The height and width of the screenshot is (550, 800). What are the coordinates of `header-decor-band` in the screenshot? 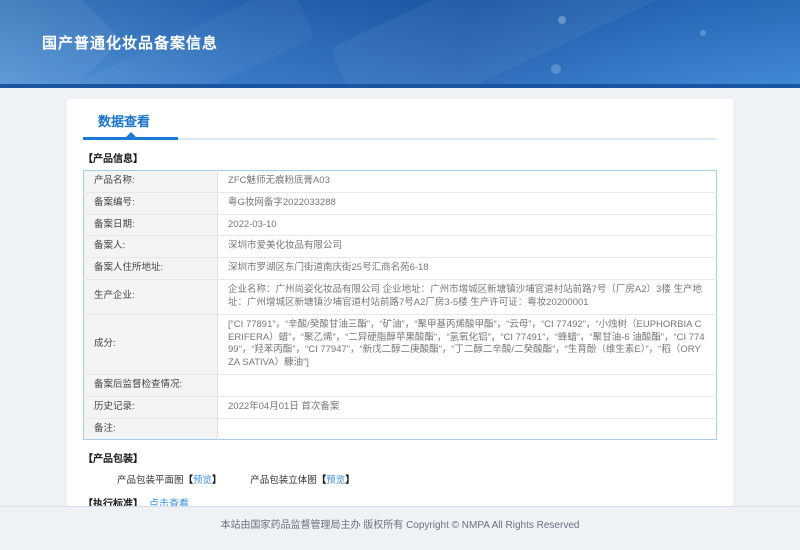 It's located at (540, 42).